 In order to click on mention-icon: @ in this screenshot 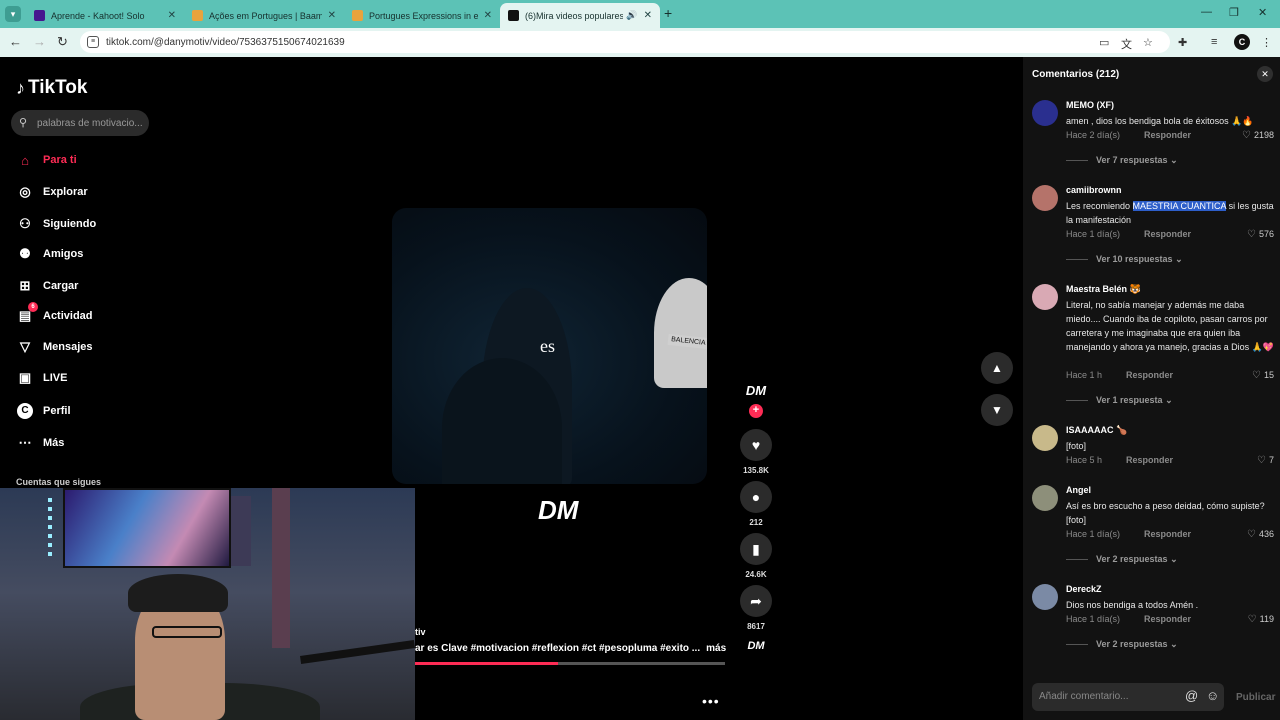, I will do `click(1191, 695)`.